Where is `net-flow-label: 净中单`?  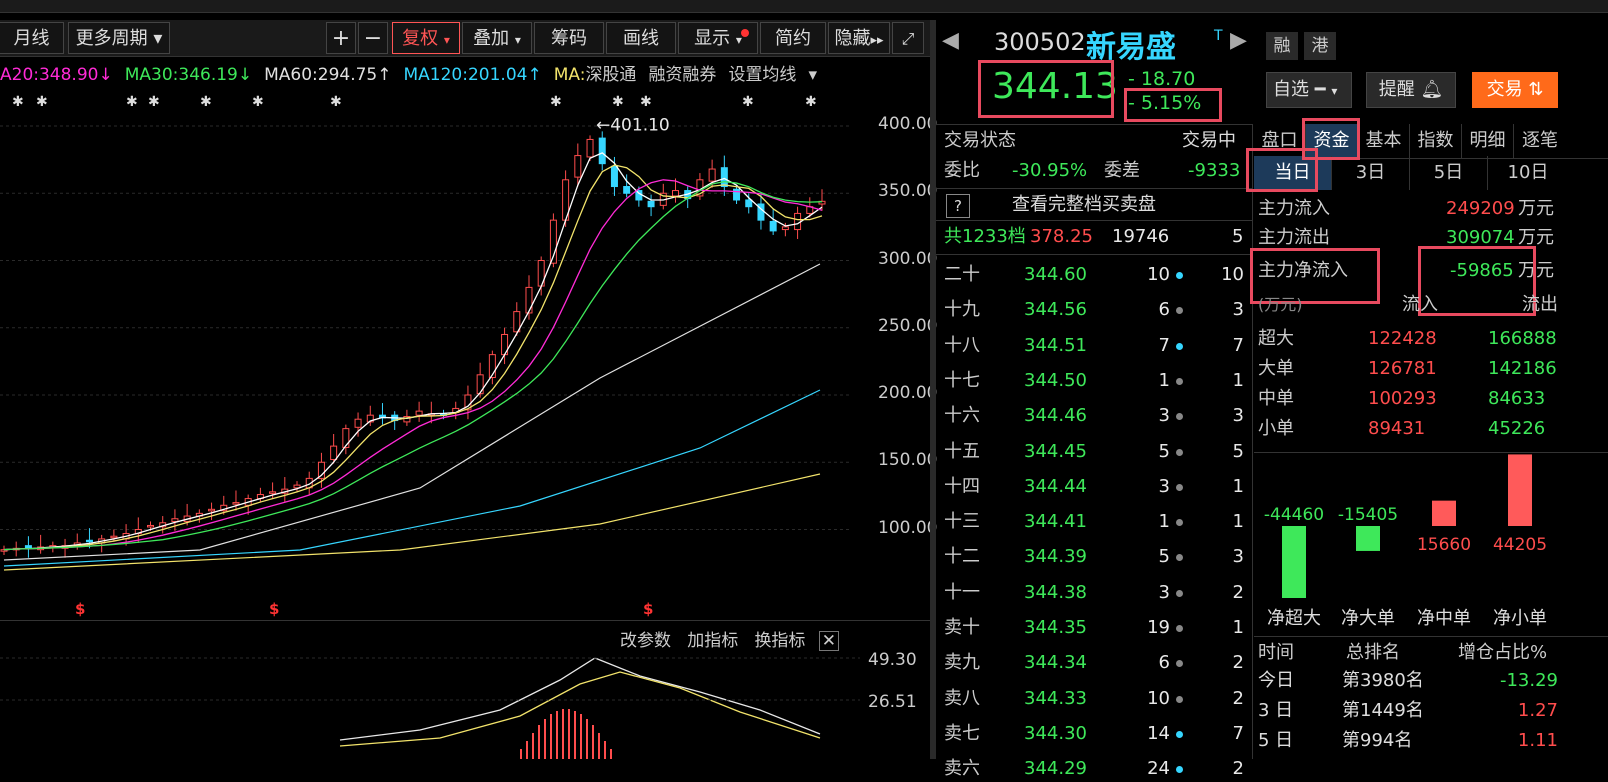
net-flow-label: 净中单 is located at coordinates (1444, 618).